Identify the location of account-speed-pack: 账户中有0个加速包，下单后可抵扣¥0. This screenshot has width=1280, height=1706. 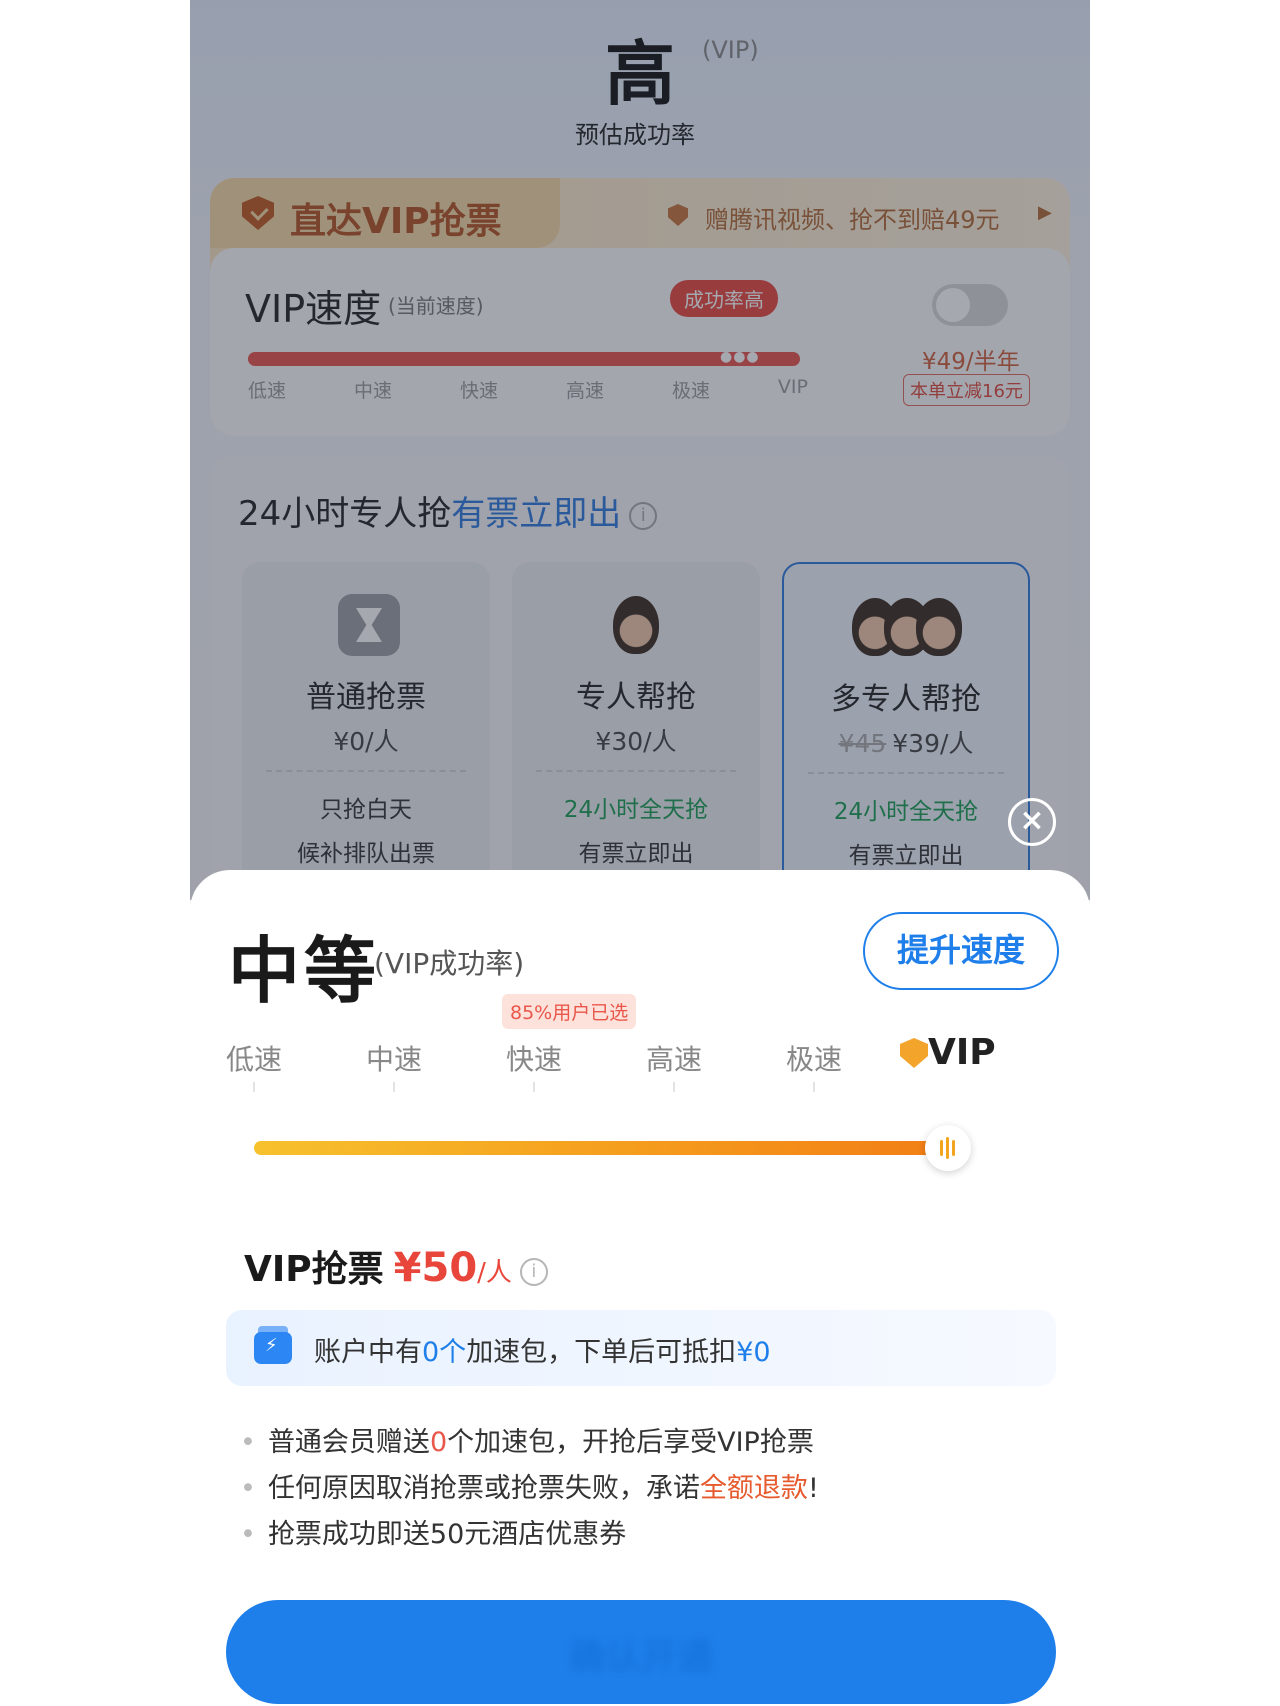
(641, 1348).